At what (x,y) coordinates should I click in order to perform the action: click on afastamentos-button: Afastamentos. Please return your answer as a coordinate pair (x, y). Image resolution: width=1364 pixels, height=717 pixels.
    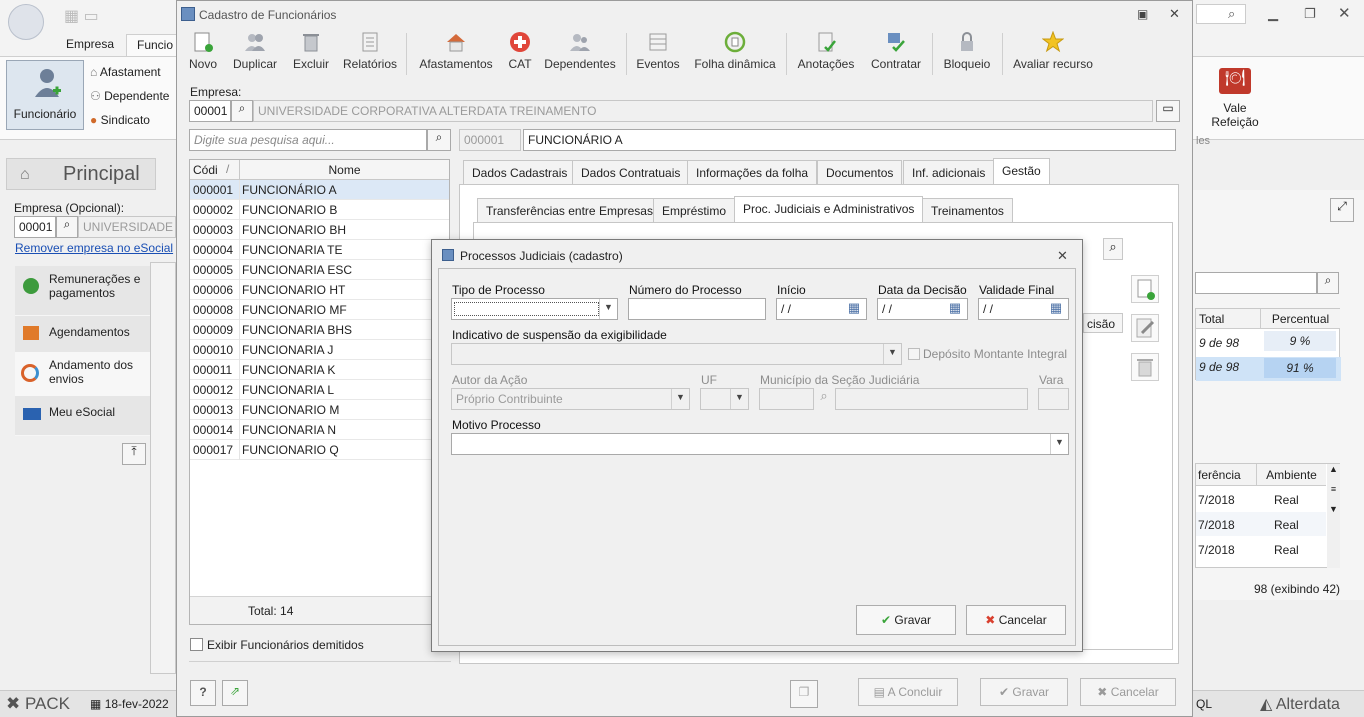
    Looking at the image, I should click on (456, 54).